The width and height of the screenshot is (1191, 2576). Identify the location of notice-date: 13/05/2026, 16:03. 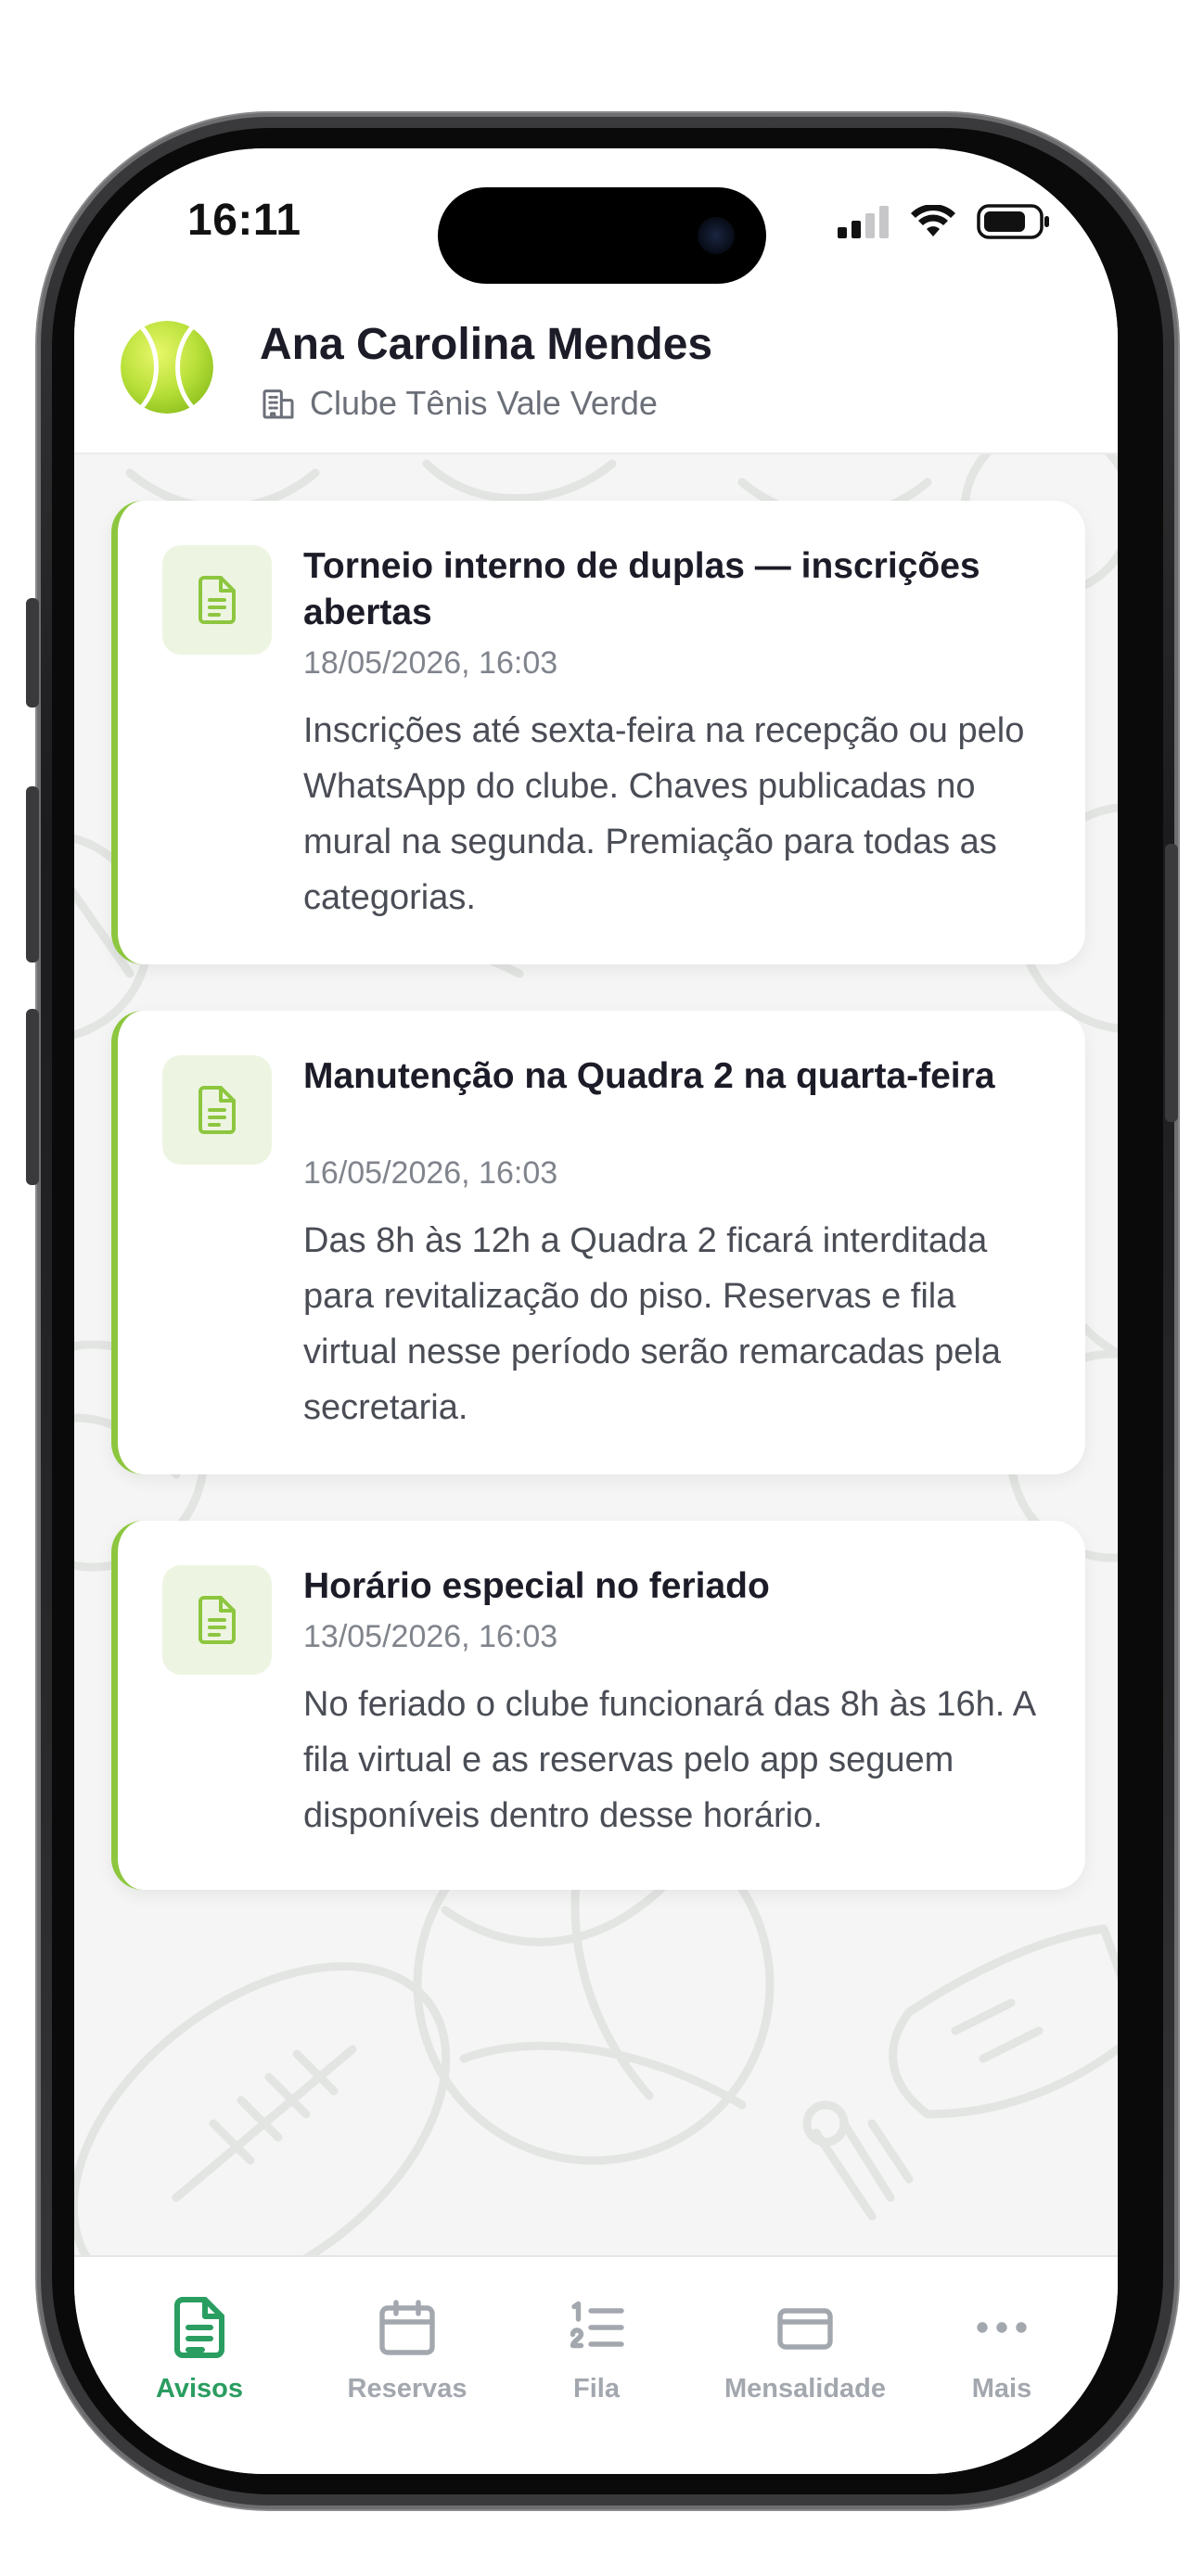
(430, 1637).